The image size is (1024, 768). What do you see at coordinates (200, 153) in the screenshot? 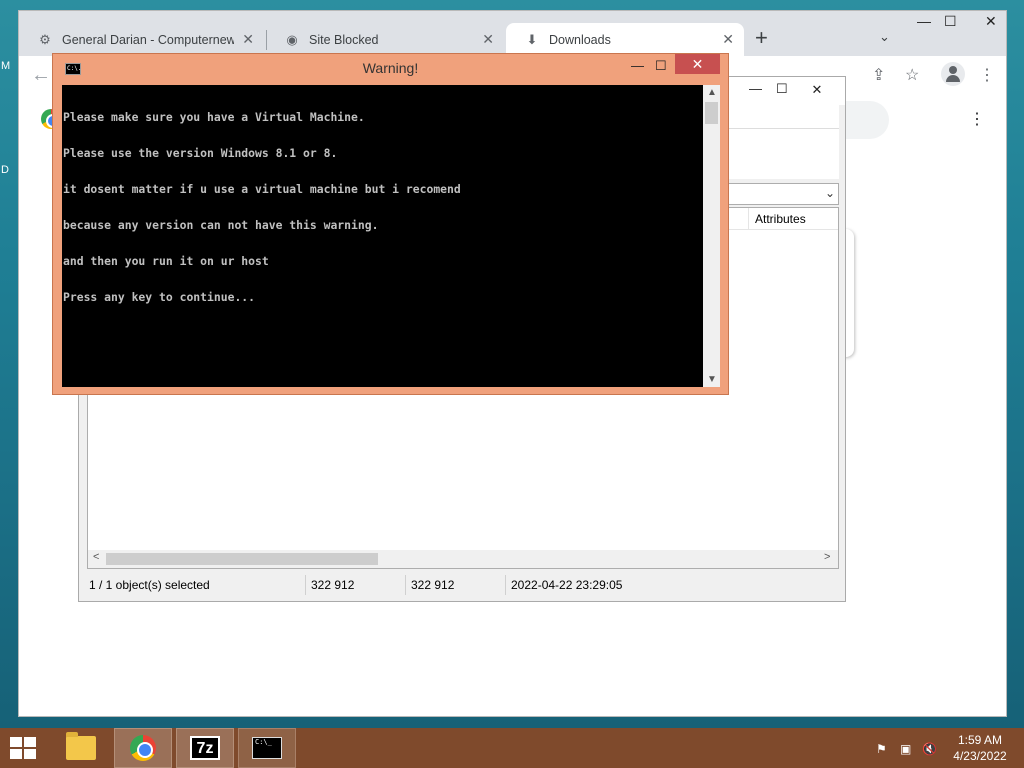
I see `console-line: Please use the version Windows 8.1 or 8.` at bounding box center [200, 153].